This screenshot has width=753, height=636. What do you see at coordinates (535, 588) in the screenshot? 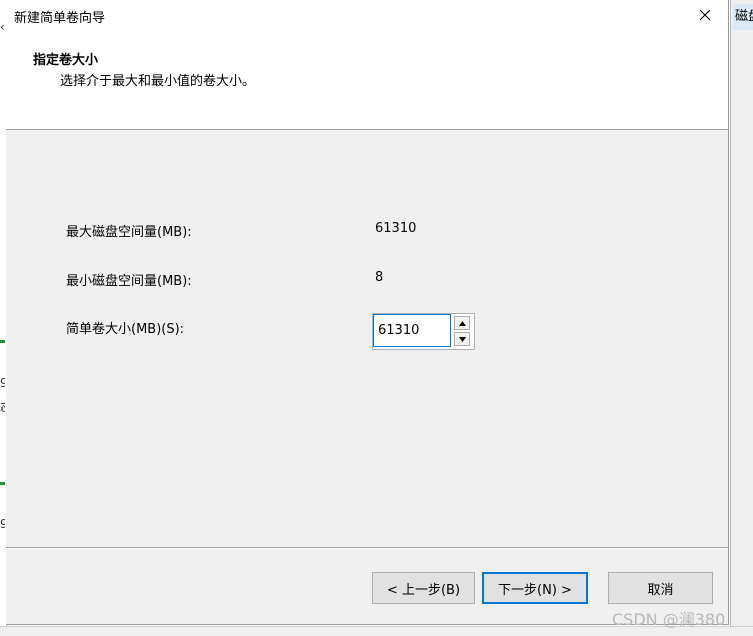
I see `next-button: 下一步(N) >` at bounding box center [535, 588].